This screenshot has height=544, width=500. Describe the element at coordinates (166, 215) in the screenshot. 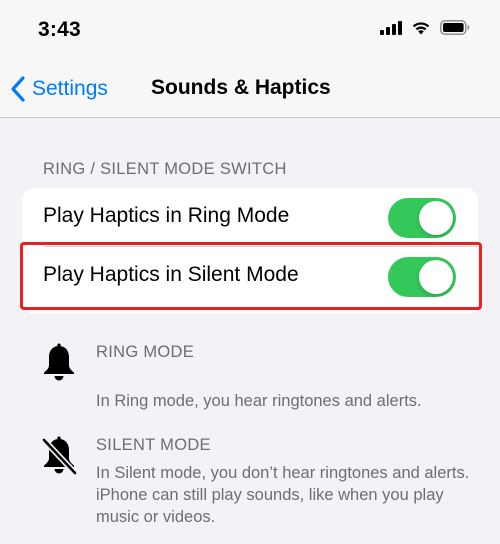

I see `row-label: Play Haptics in Ring Mode` at that location.